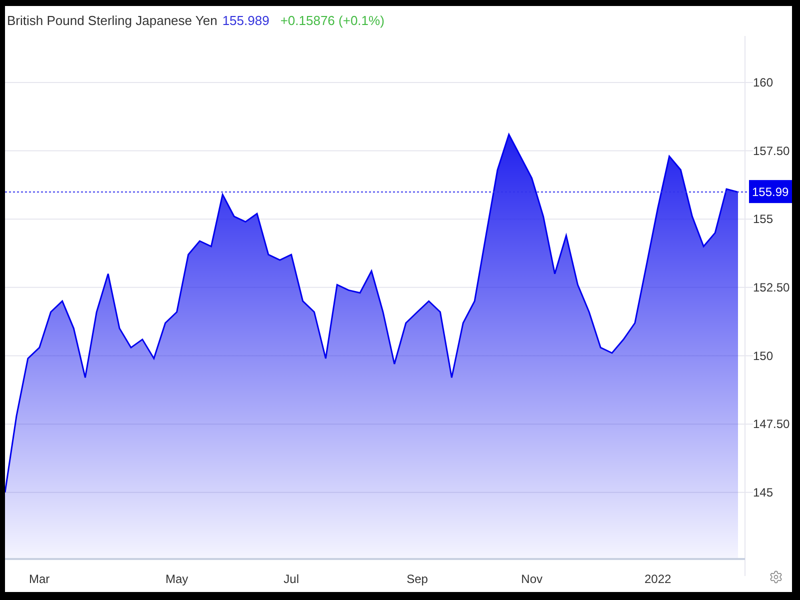  I want to click on axis-label: Sep, so click(417, 579).